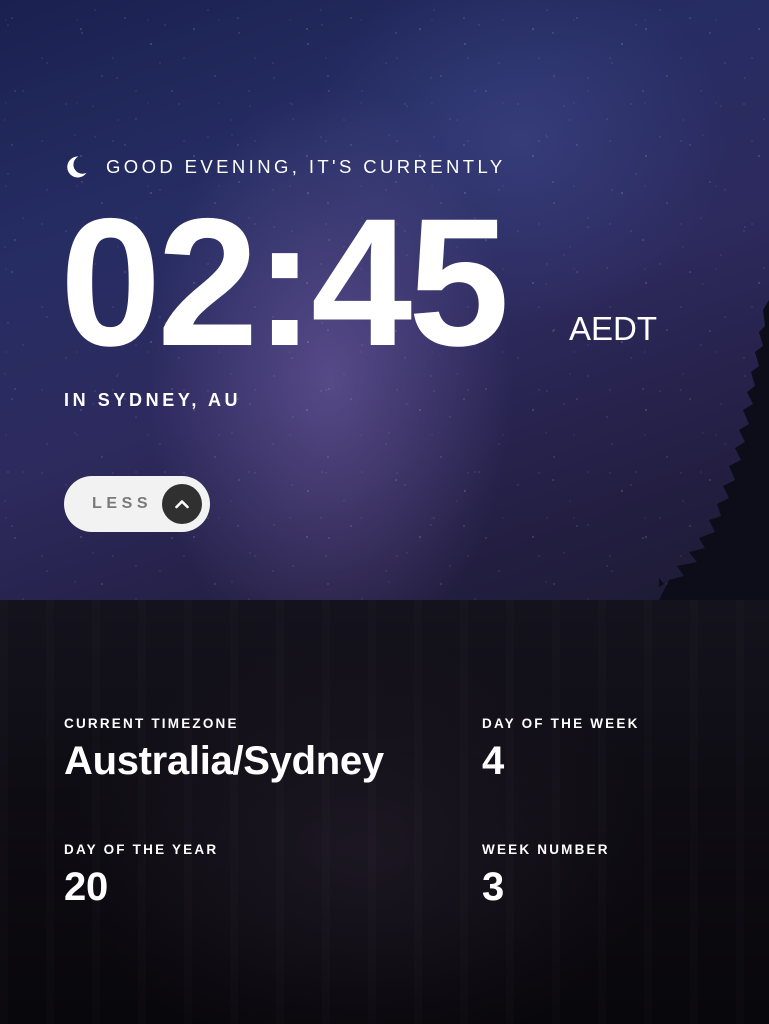 This screenshot has height=1024, width=769. I want to click on moon-icon, so click(76, 167).